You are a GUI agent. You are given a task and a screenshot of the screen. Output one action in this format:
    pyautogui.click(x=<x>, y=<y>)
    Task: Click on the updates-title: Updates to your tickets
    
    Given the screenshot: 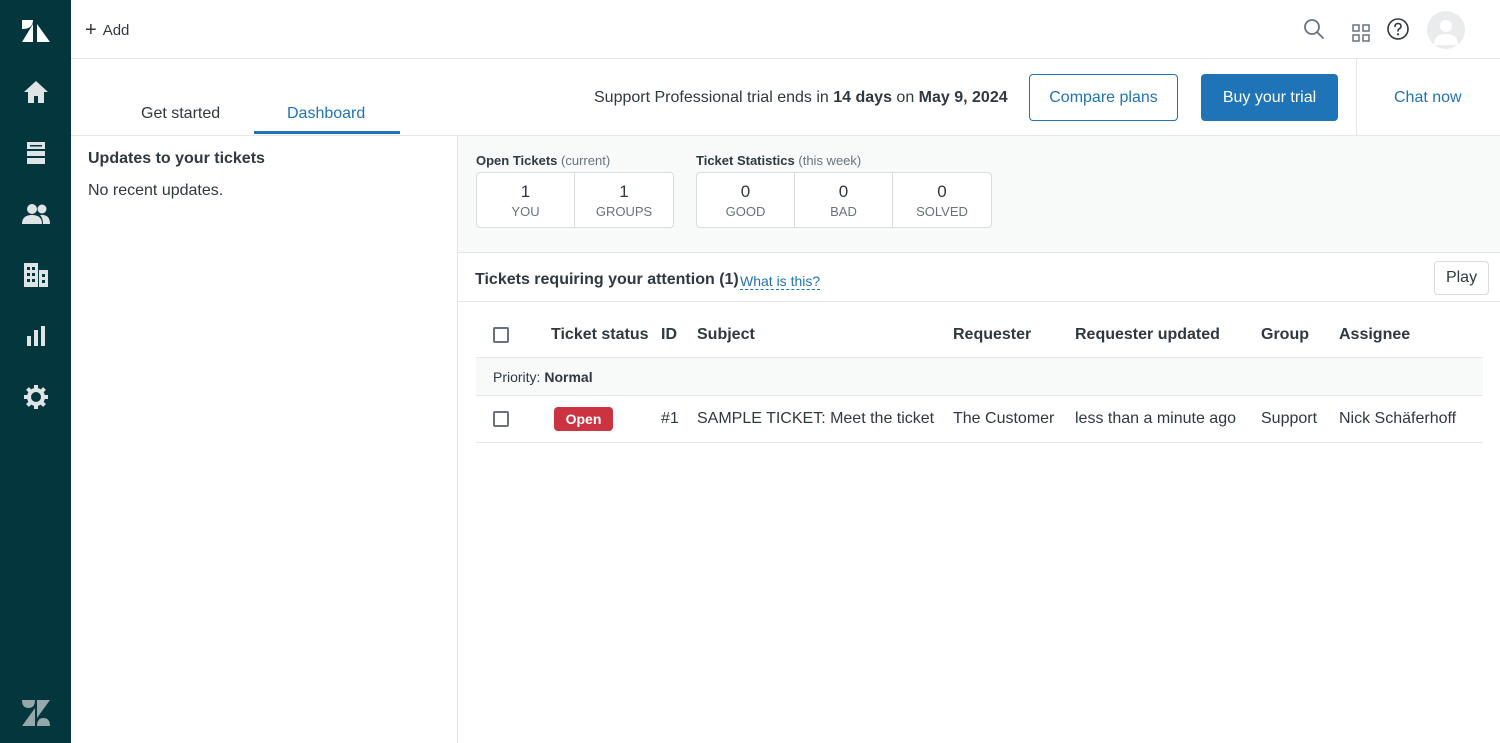 What is the action you would take?
    pyautogui.click(x=176, y=158)
    